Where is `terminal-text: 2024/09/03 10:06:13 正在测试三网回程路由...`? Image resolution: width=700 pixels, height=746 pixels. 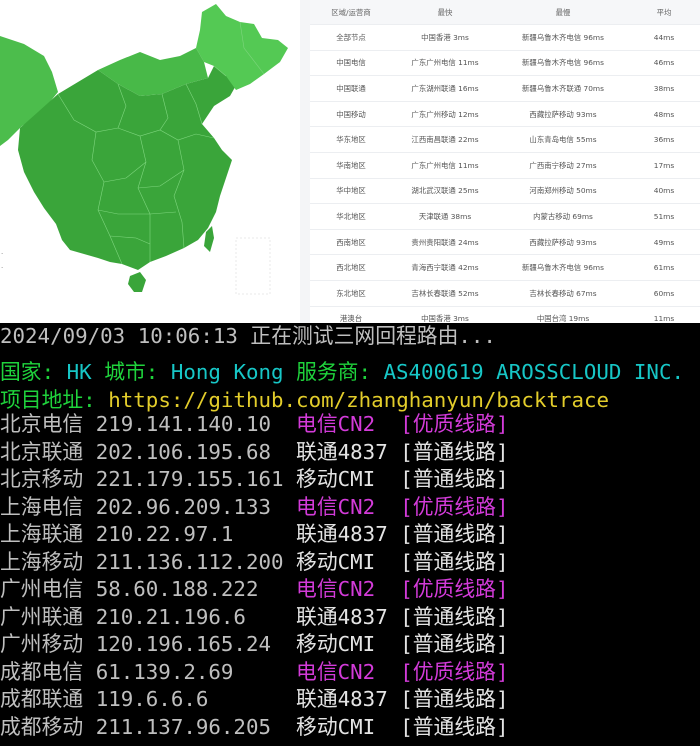
terminal-text: 2024/09/03 10:06:13 正在测试三网回程路由... is located at coordinates (248, 336).